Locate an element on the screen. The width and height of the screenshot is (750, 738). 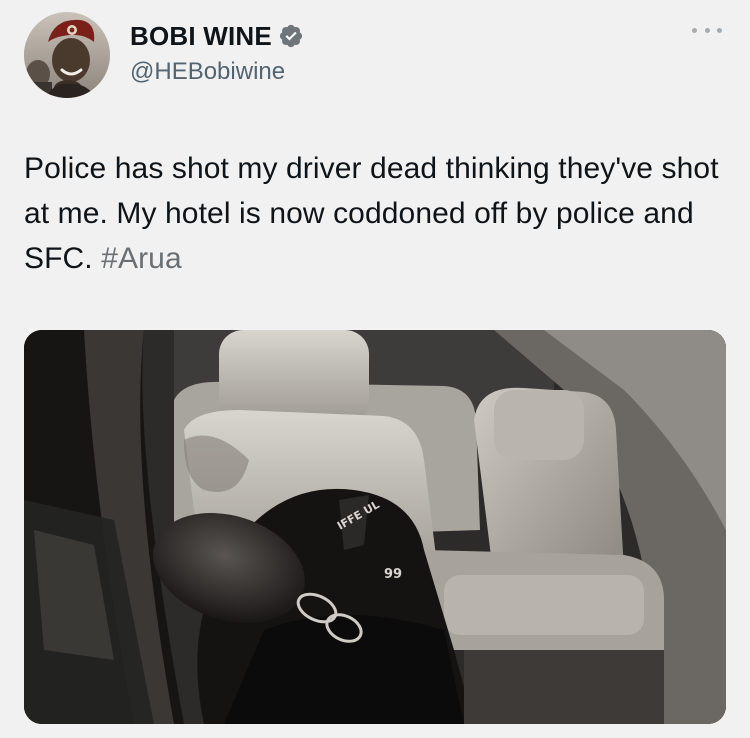
verified-badge-icon is located at coordinates (291, 36).